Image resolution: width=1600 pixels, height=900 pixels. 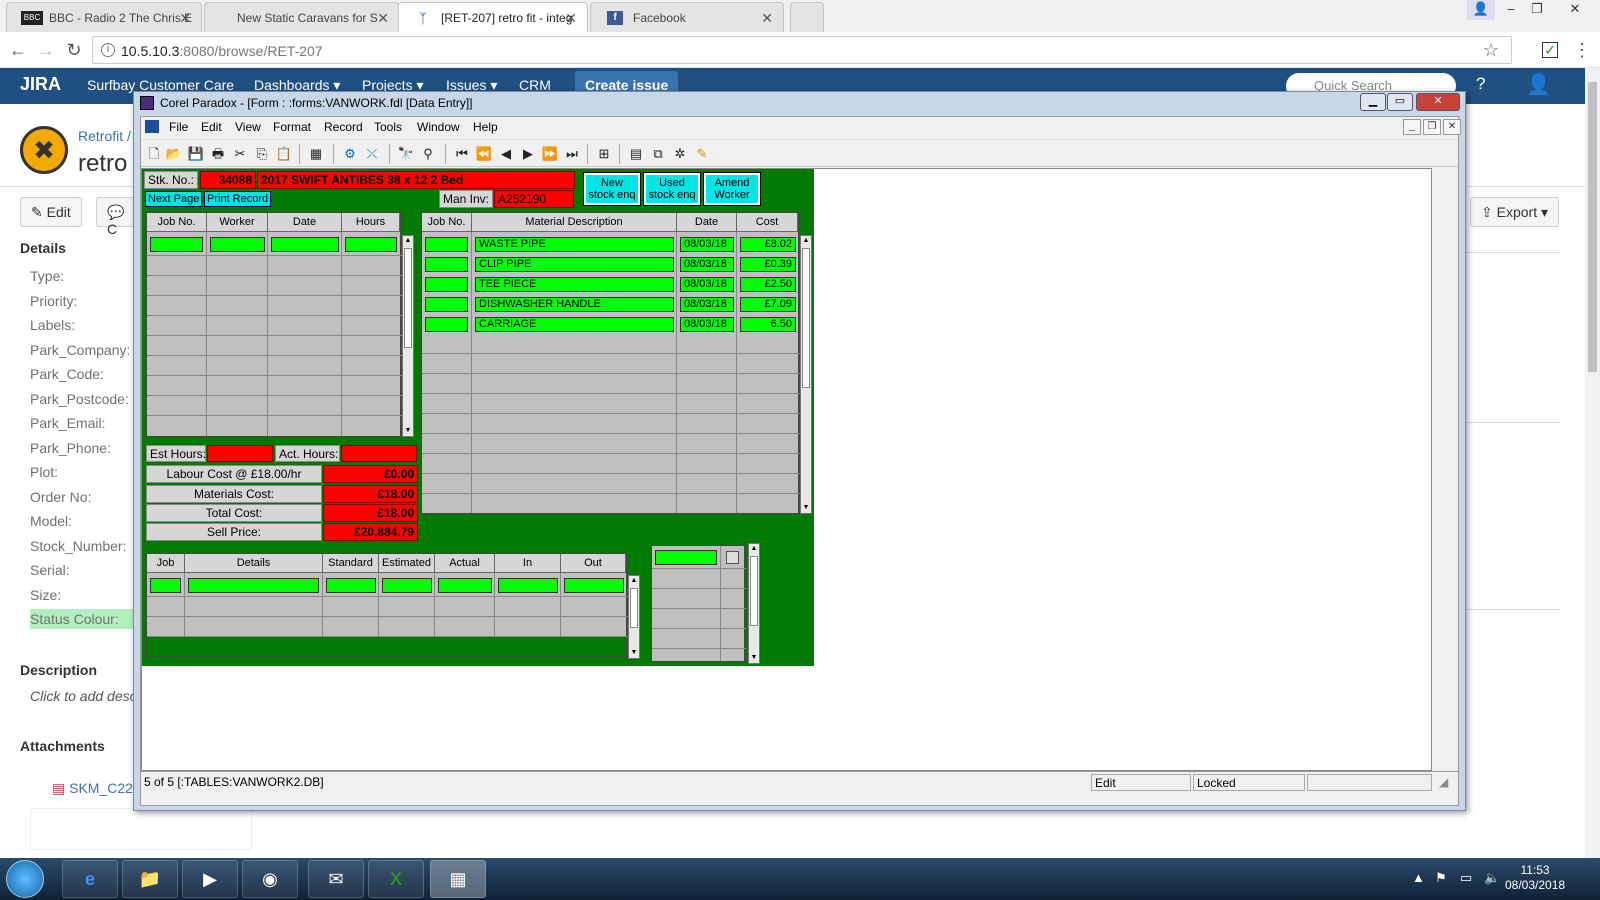 What do you see at coordinates (248, 127) in the screenshot?
I see `menu-view: View` at bounding box center [248, 127].